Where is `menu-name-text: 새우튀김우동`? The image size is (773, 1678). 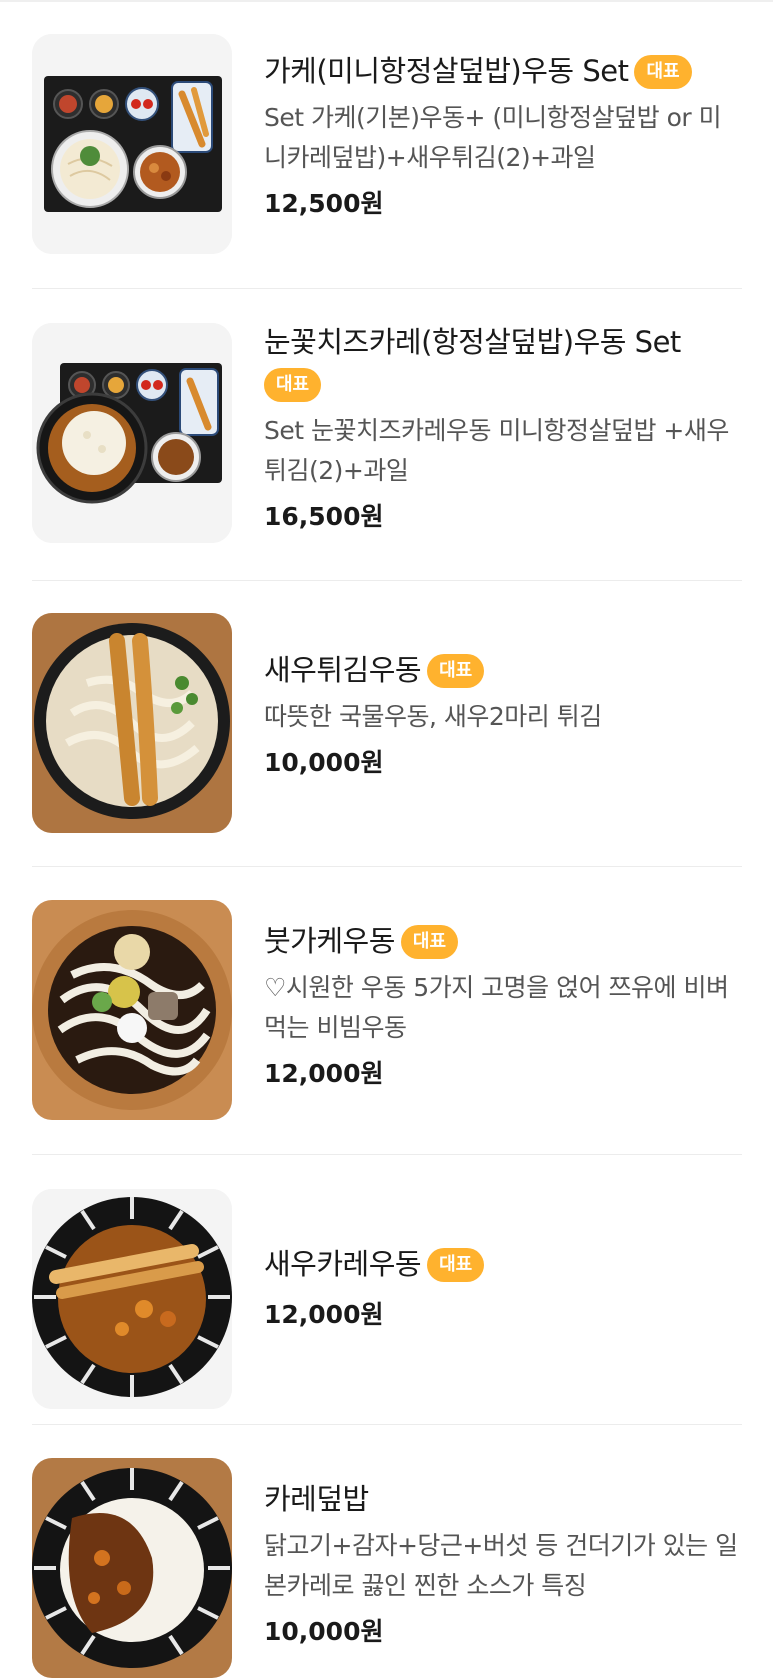
menu-name-text: 새우튀김우동 is located at coordinates (343, 670).